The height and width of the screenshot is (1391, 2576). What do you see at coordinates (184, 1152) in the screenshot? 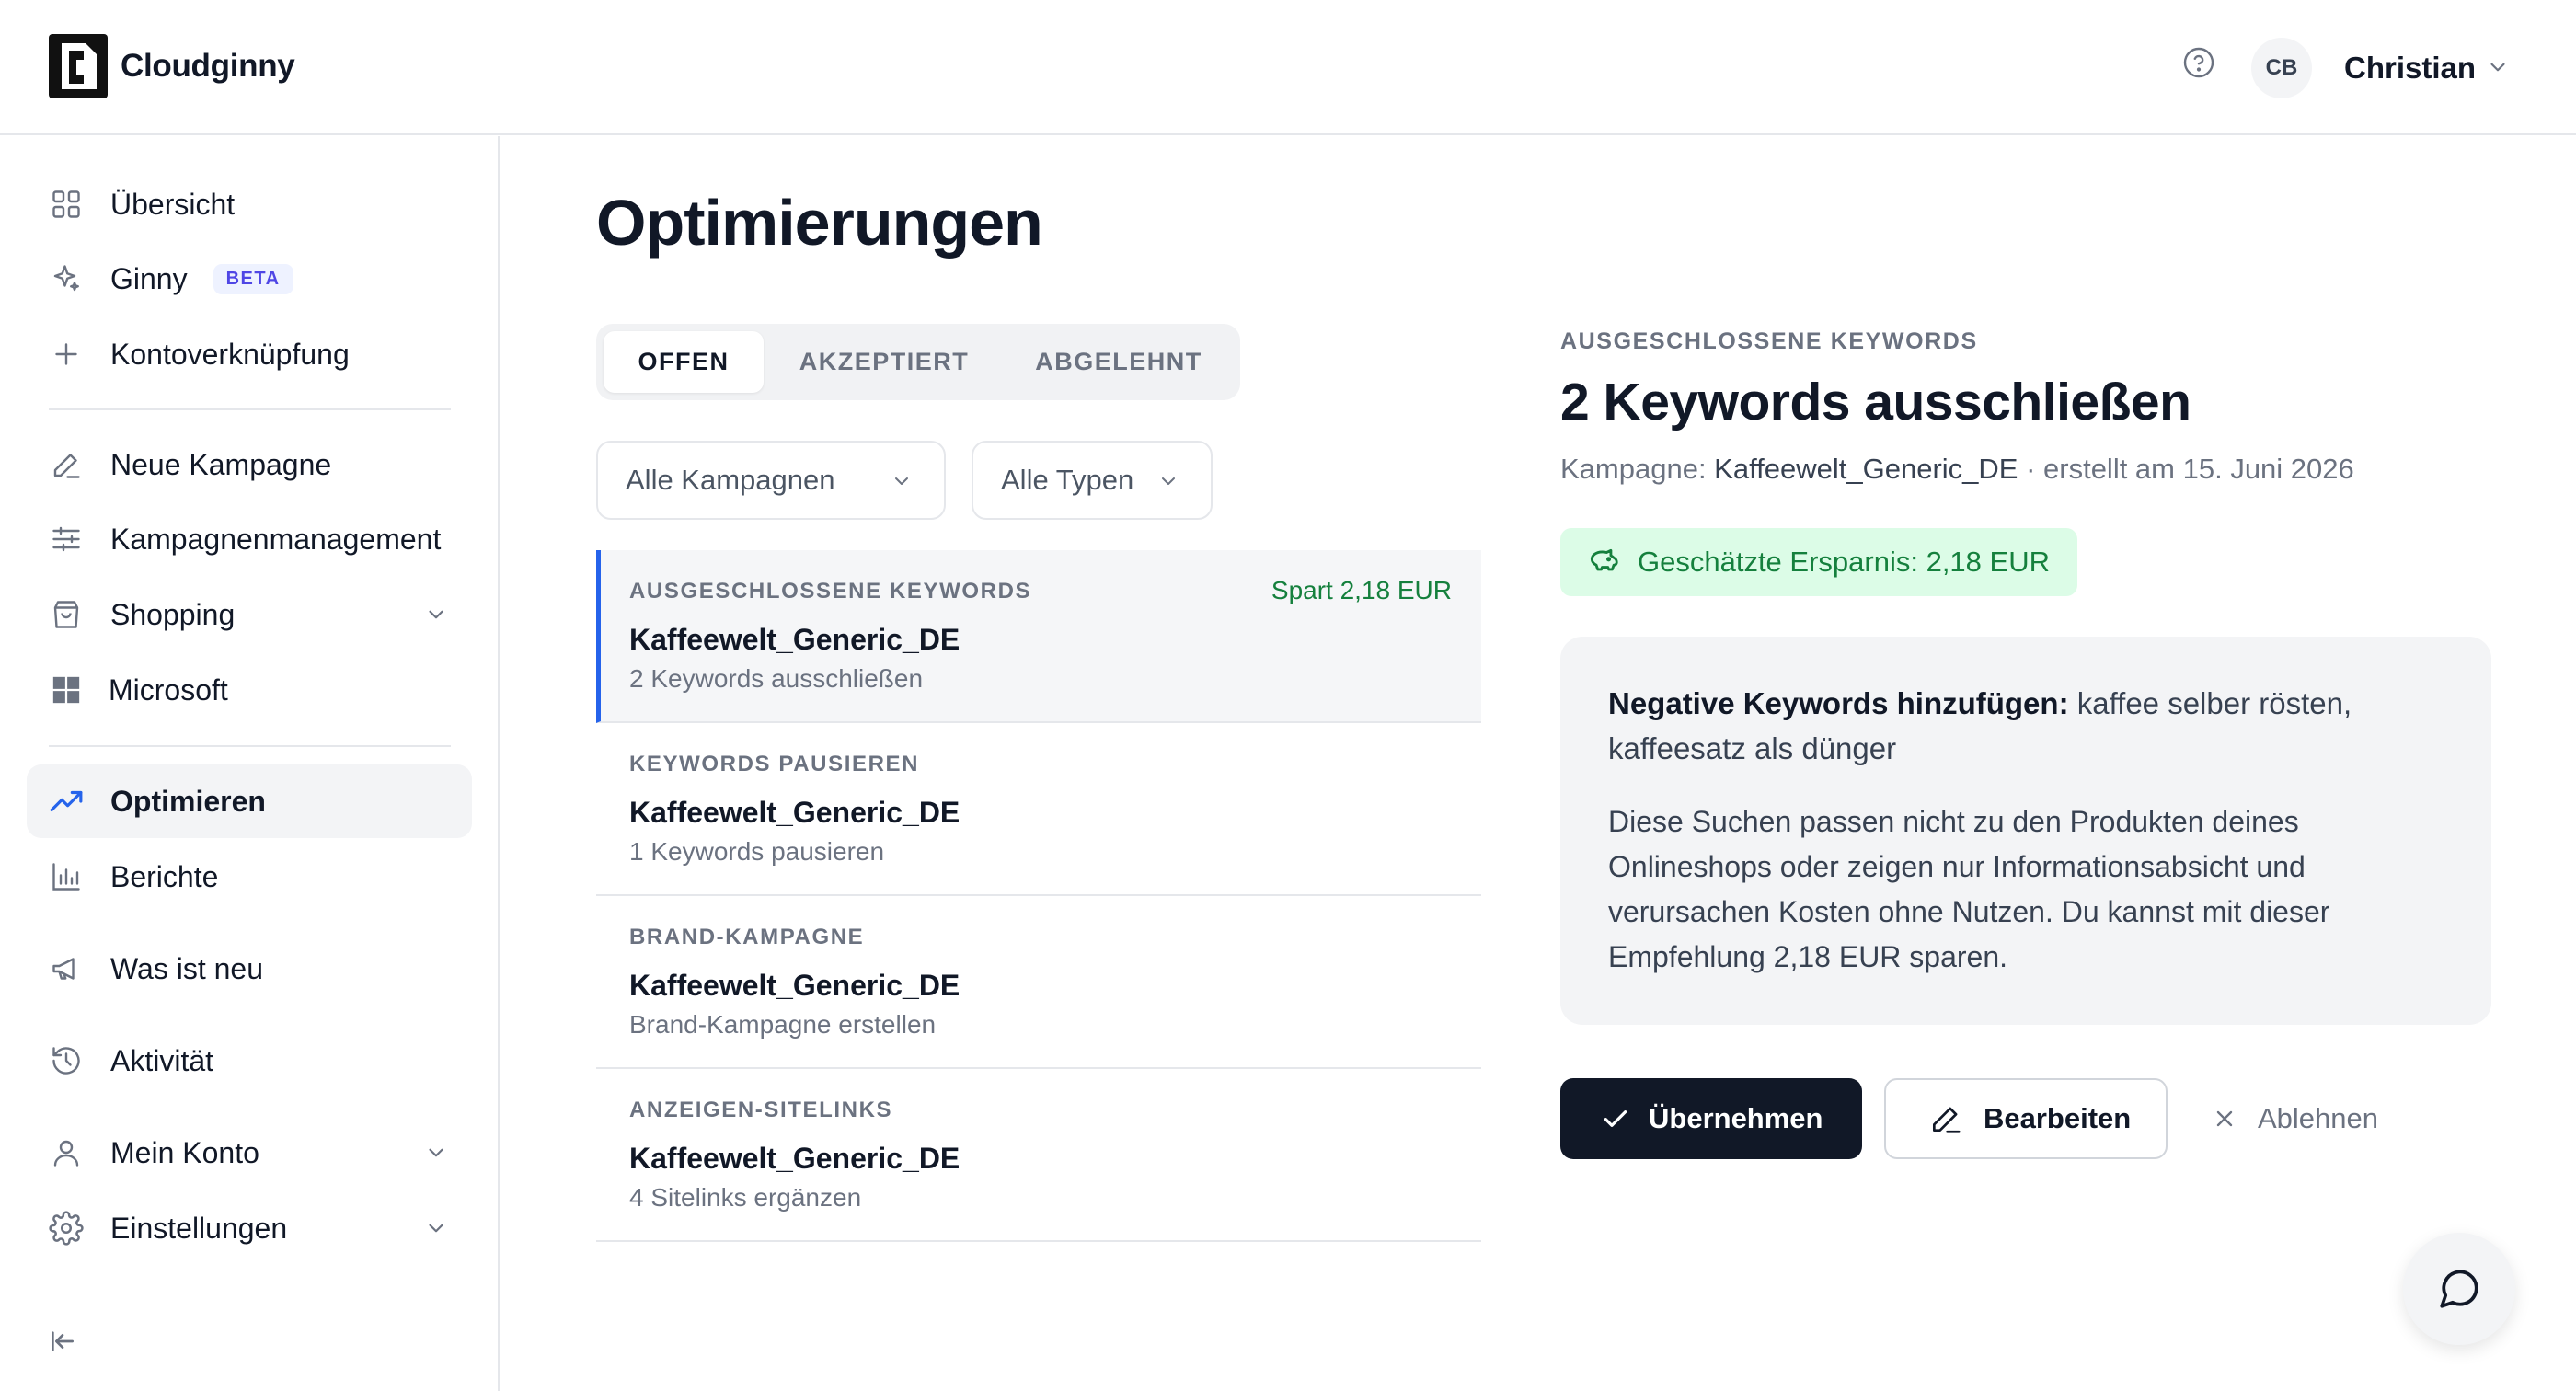
I see `sidebar-item-label: Mein Konto` at bounding box center [184, 1152].